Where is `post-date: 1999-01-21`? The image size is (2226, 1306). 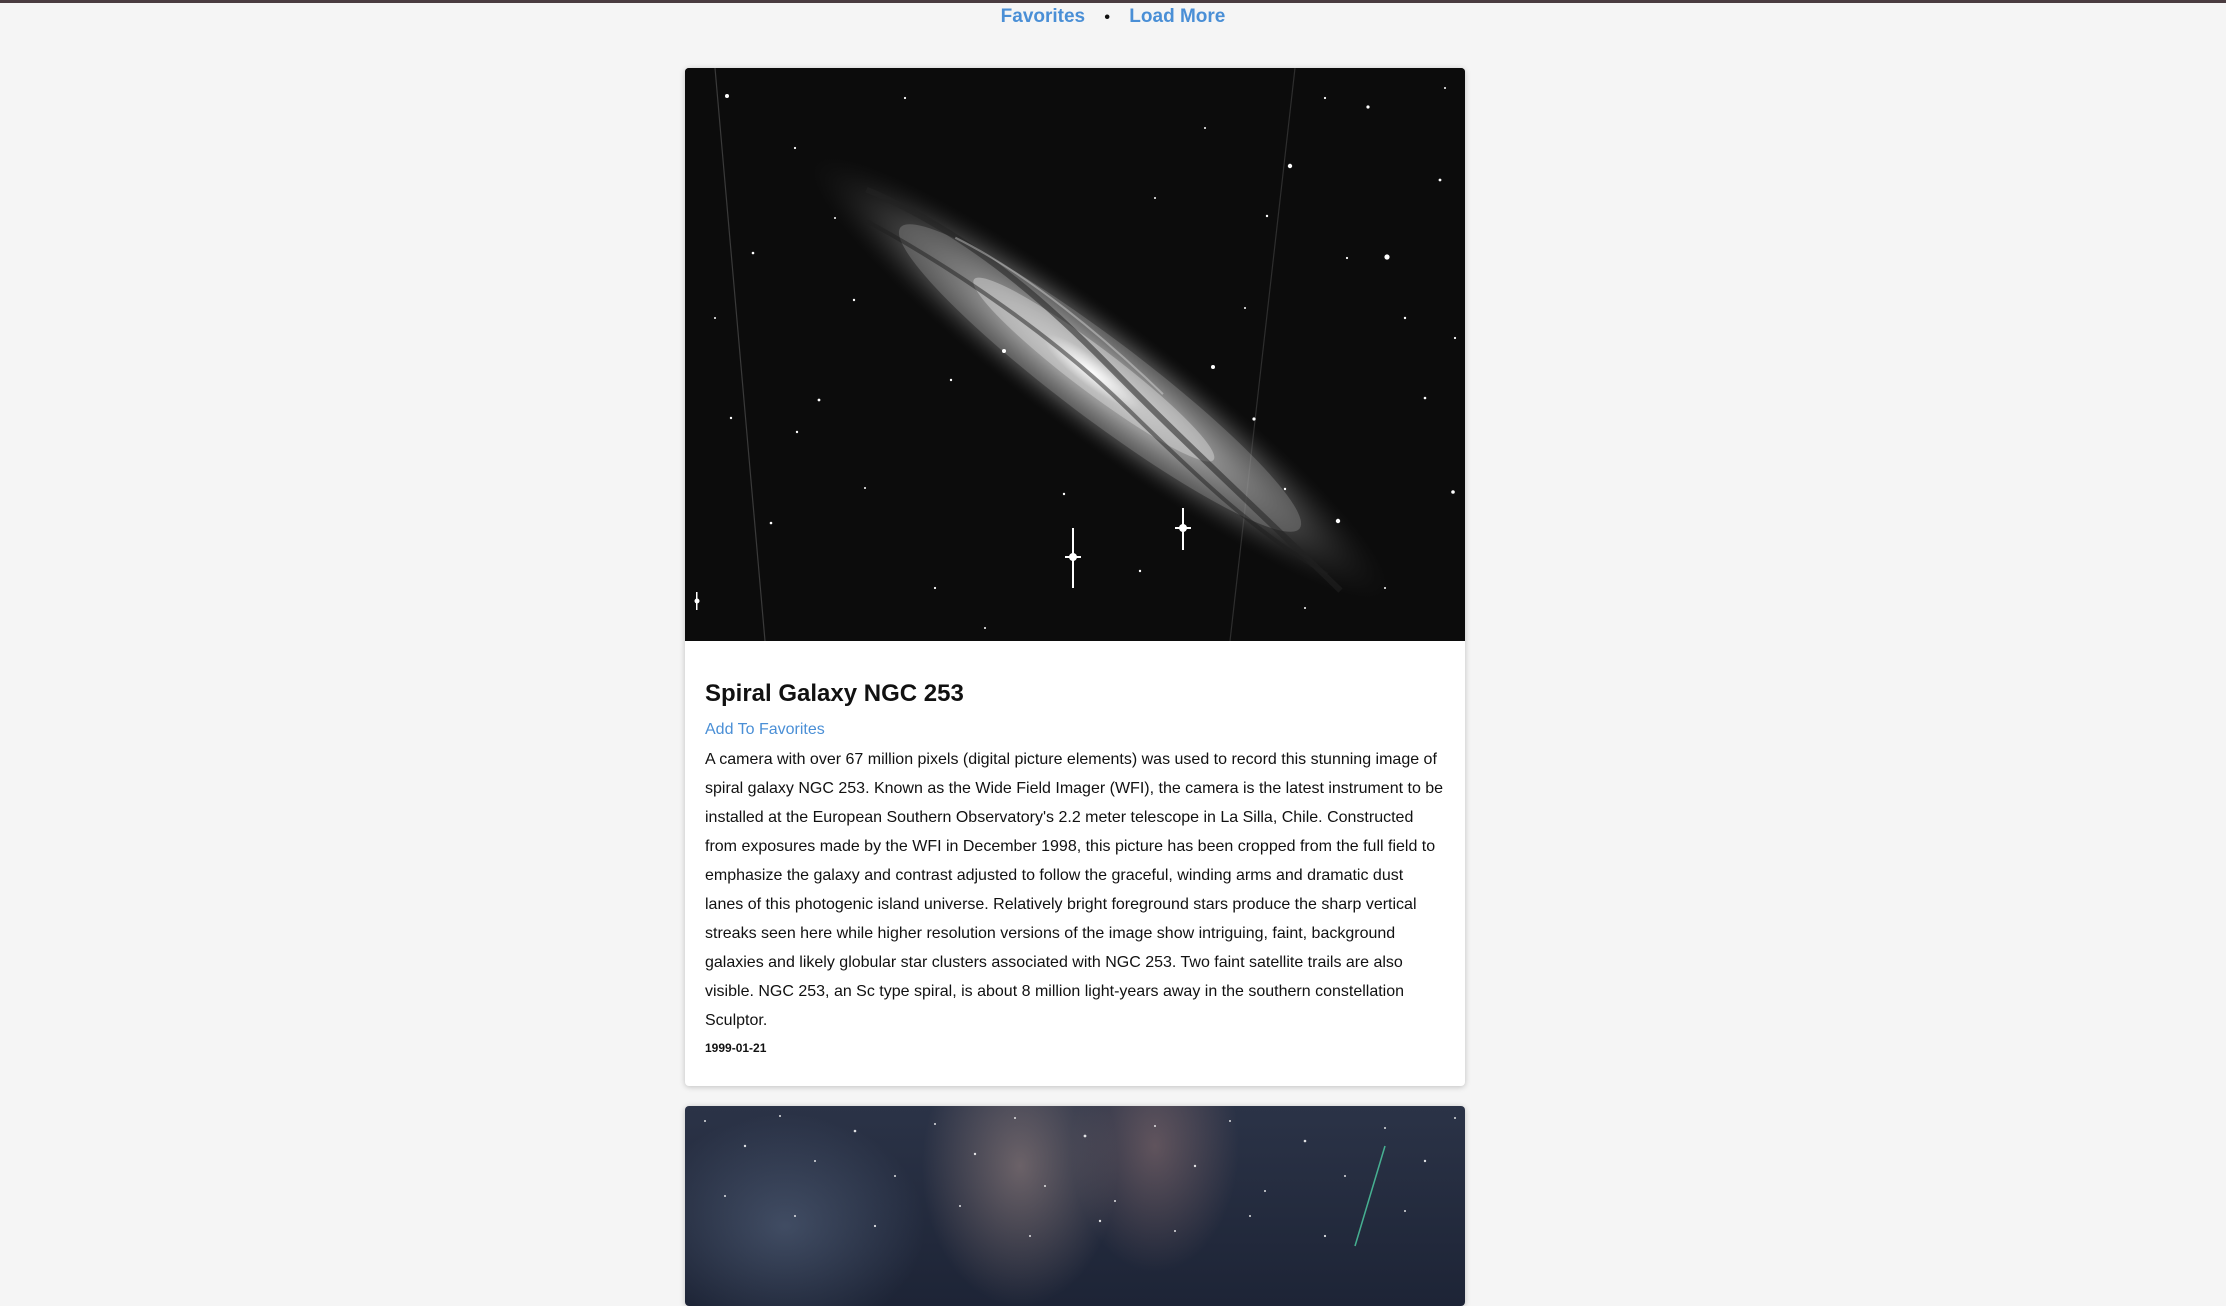 post-date: 1999-01-21 is located at coordinates (736, 1048).